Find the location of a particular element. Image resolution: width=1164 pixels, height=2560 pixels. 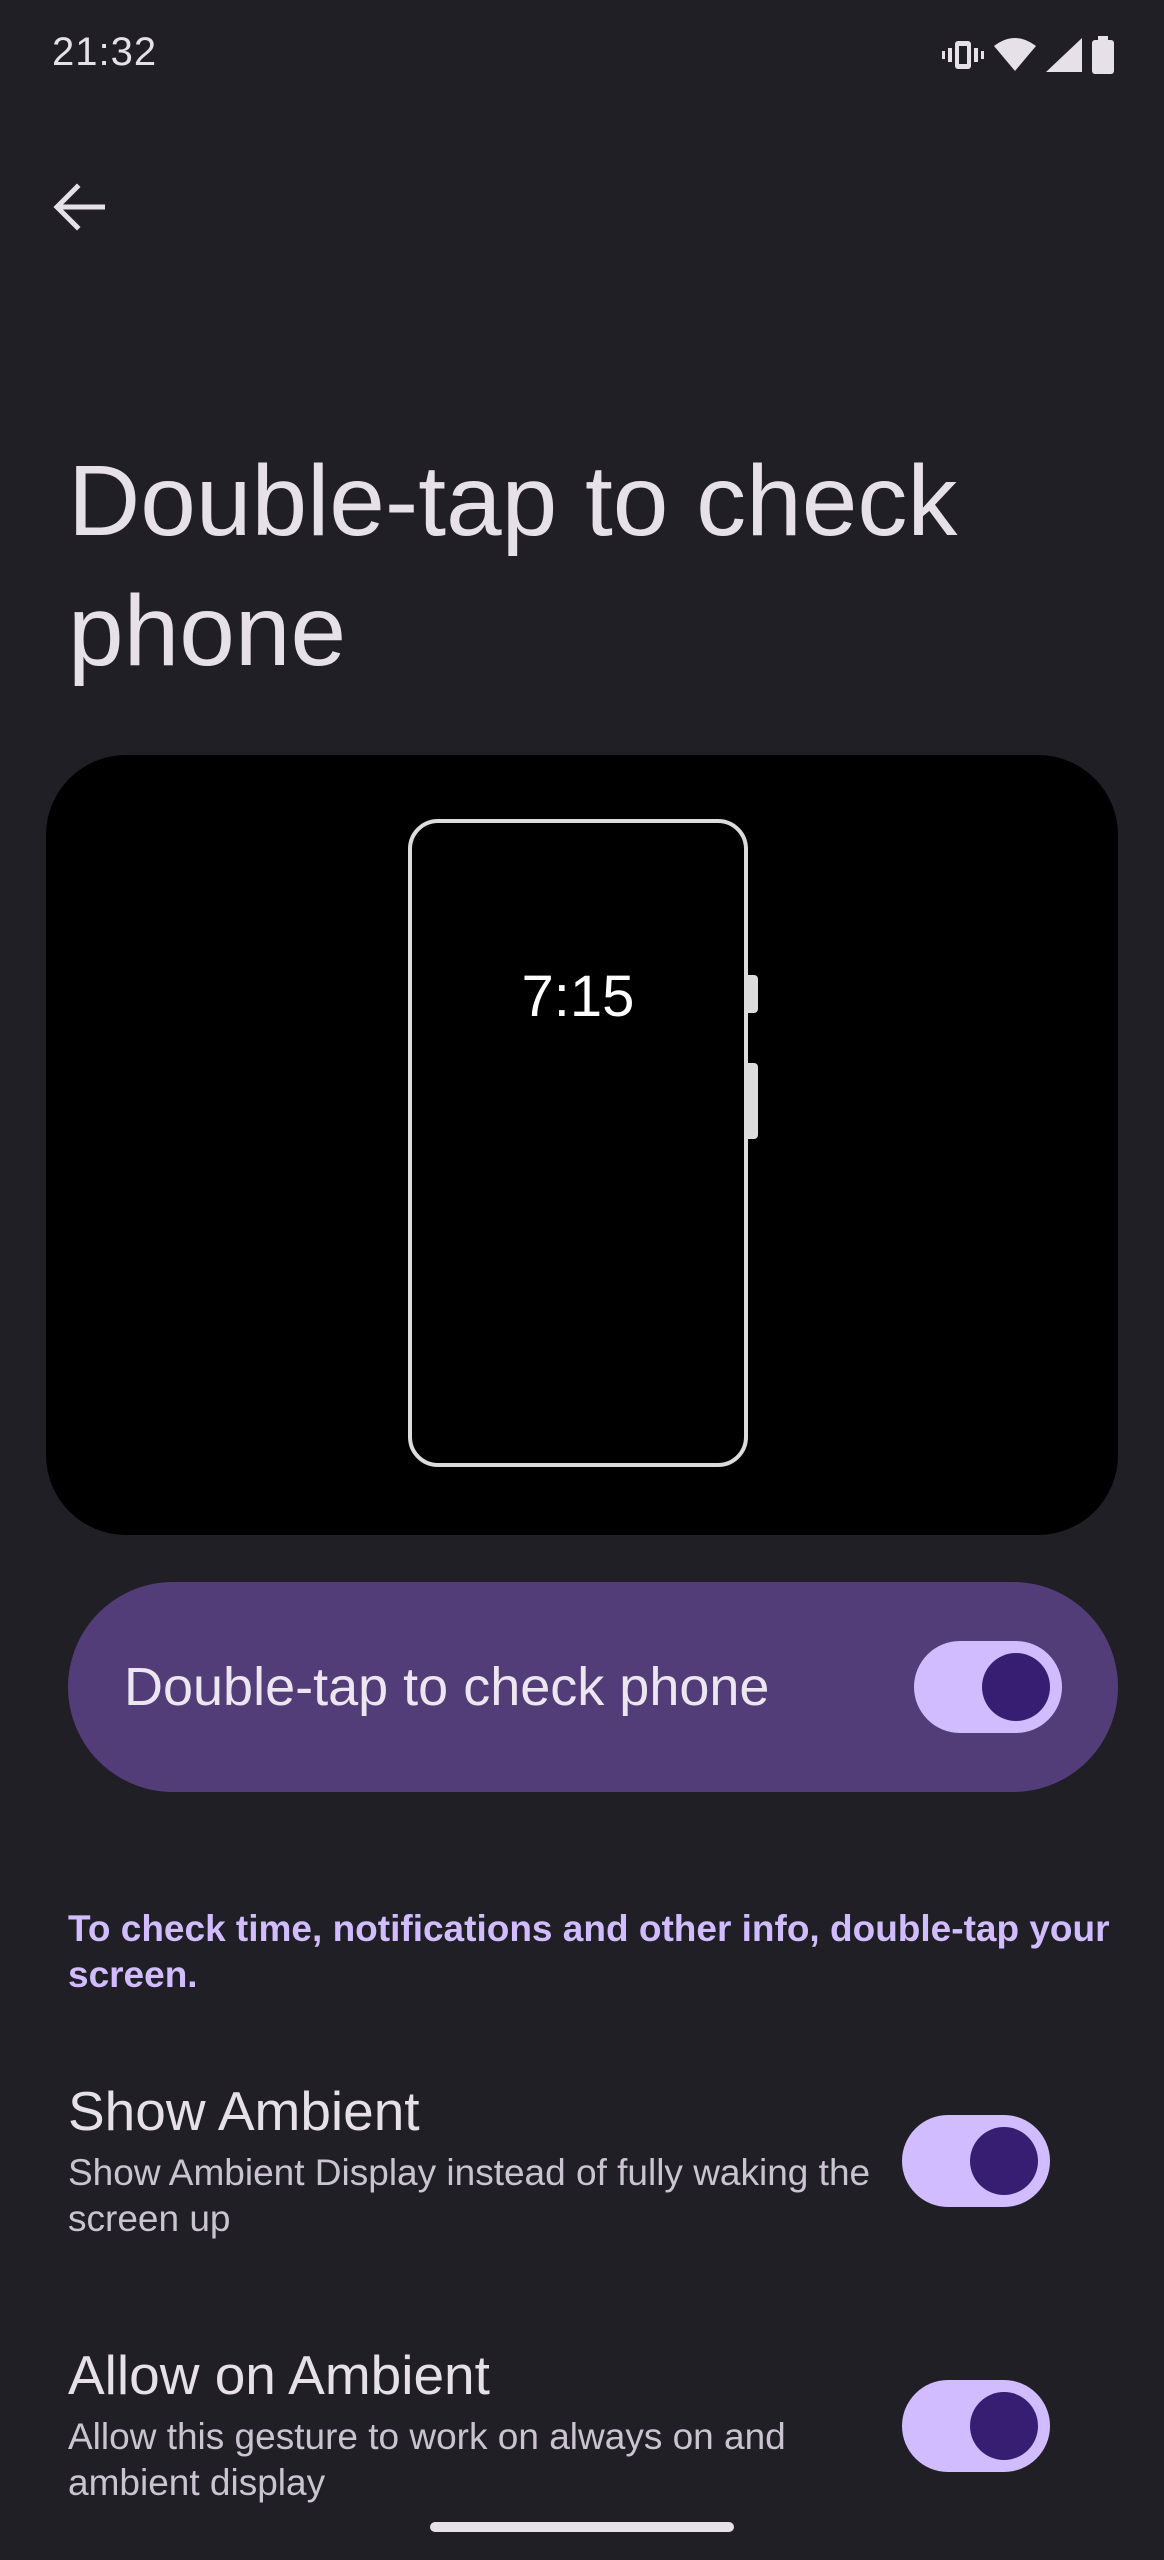

page-title: Double-tap to check phone is located at coordinates (513, 566).